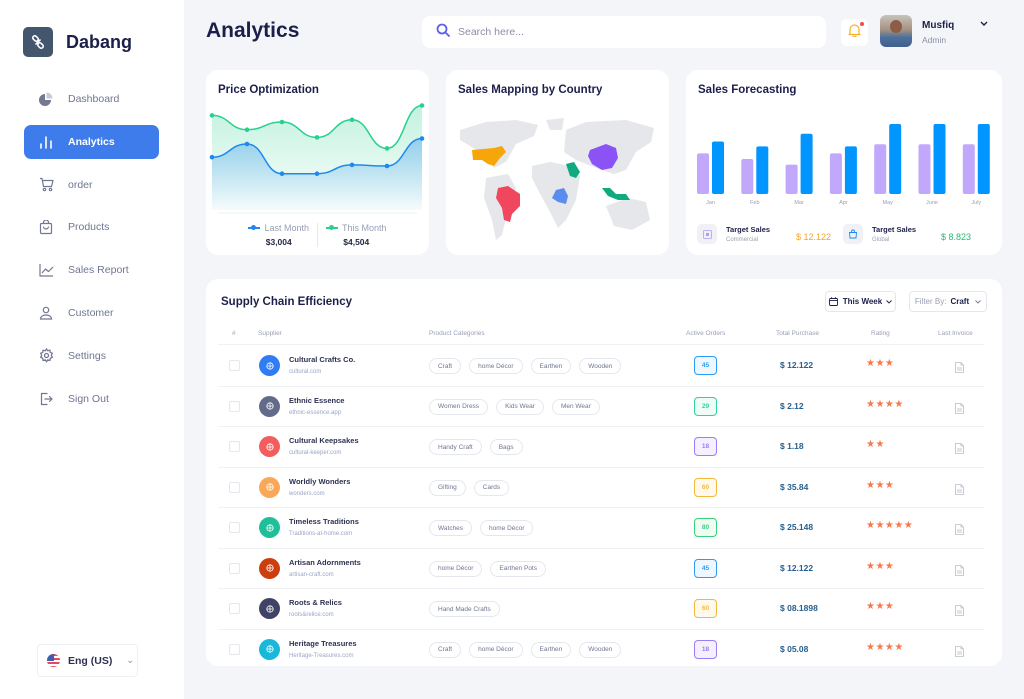 The width and height of the screenshot is (1024, 699). What do you see at coordinates (322, 359) in the screenshot?
I see `supplier-name: Cultural Crafts Co.` at bounding box center [322, 359].